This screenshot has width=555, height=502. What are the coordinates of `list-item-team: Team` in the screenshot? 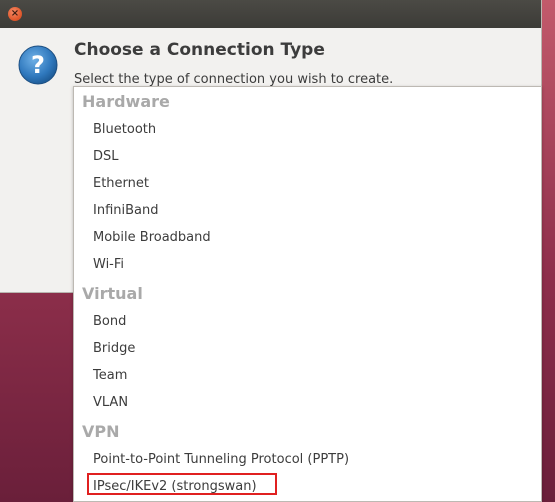 It's located at (110, 375).